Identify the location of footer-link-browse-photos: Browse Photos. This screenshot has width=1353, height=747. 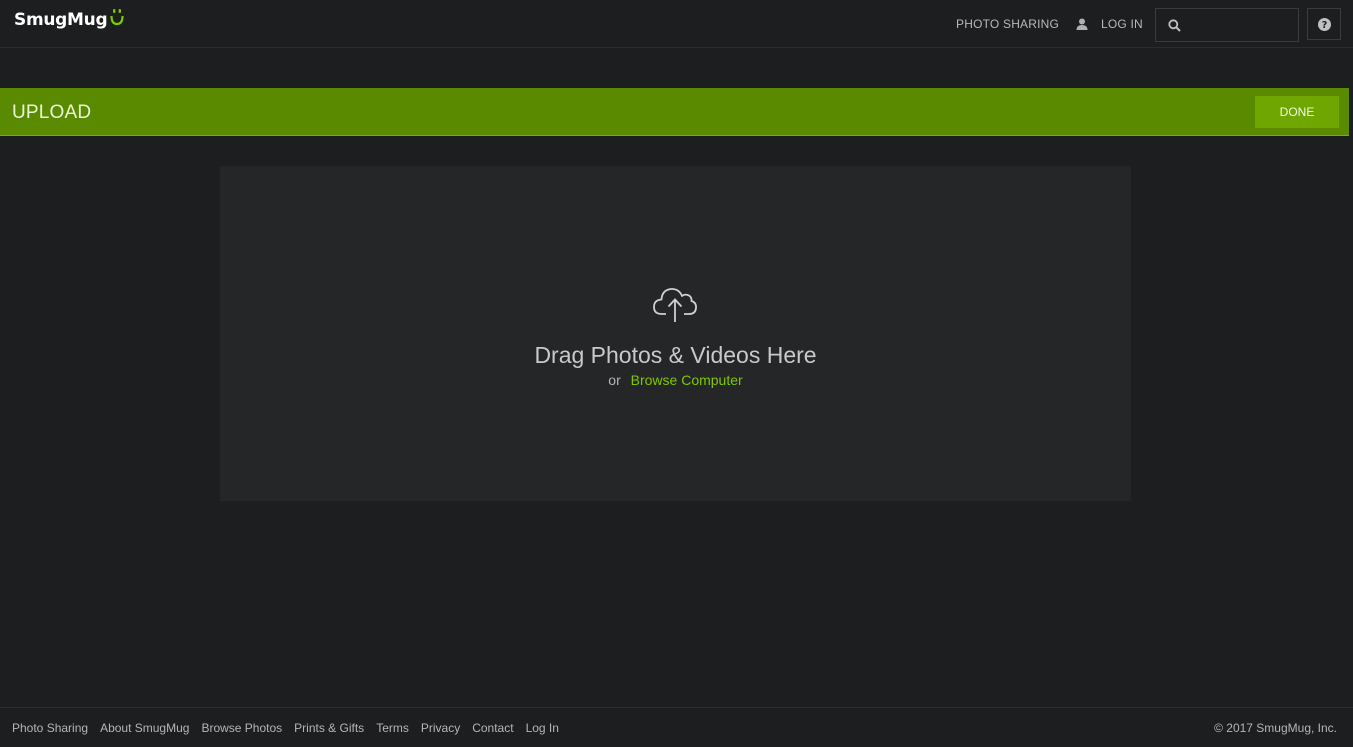
(241, 728).